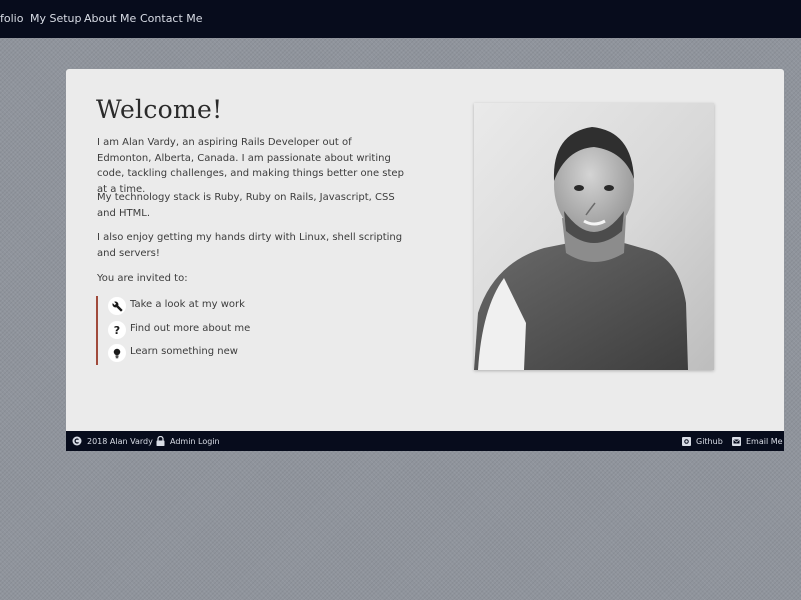 This screenshot has width=801, height=600. What do you see at coordinates (56, 18) in the screenshot?
I see `nav-link-my-setup: My Setup` at bounding box center [56, 18].